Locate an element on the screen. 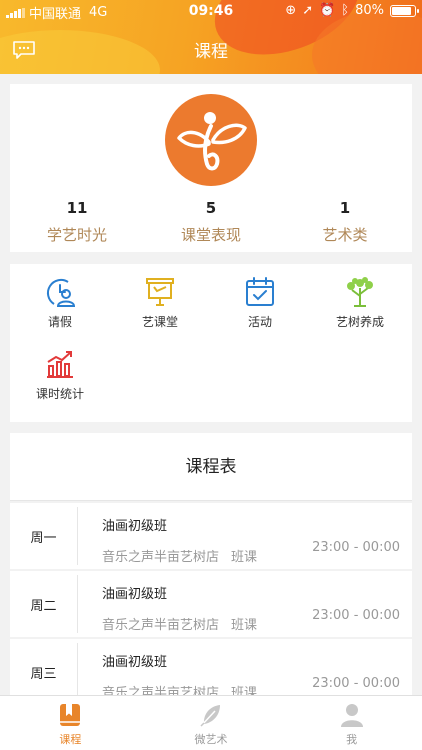  course-book-icon is located at coordinates (70, 715).